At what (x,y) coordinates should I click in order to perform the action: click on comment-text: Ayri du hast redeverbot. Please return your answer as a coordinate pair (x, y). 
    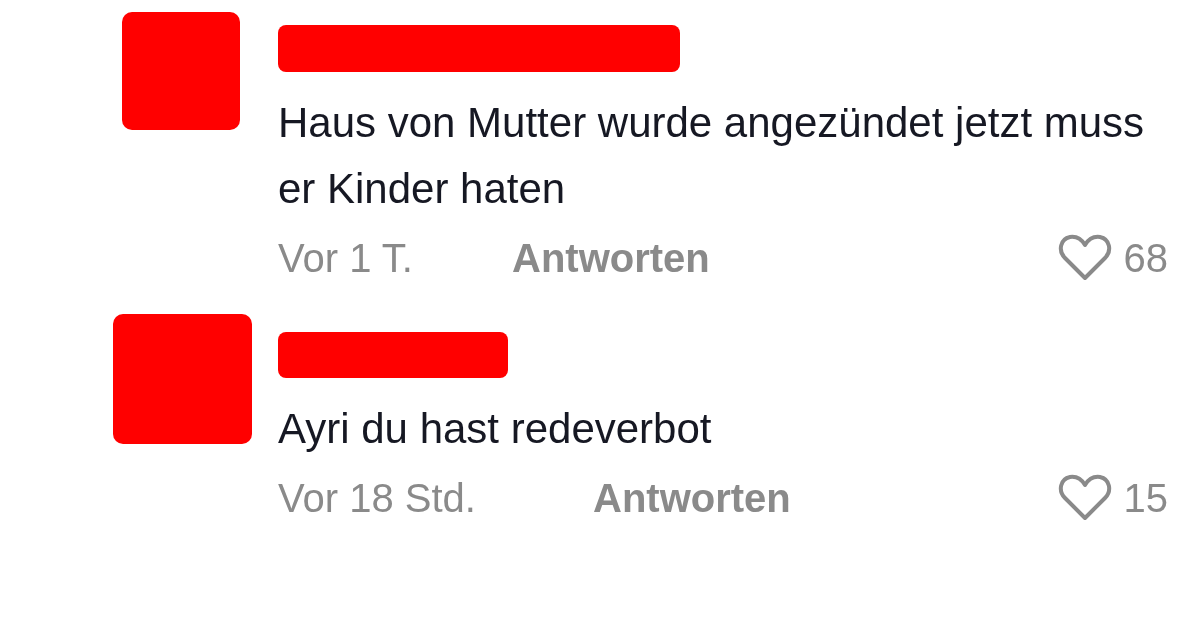
    Looking at the image, I should click on (495, 429).